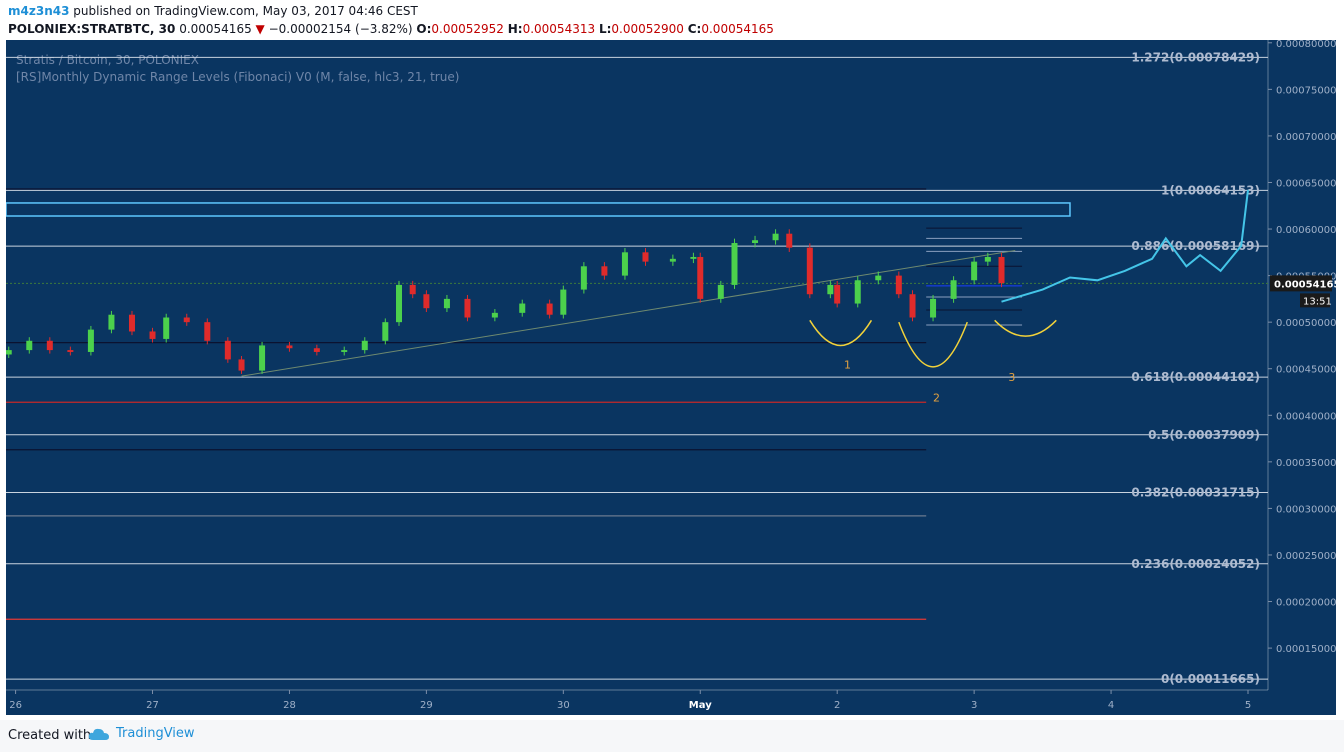 The height and width of the screenshot is (752, 1344). What do you see at coordinates (847, 365) in the screenshot?
I see `pattern-annotation: 1` at bounding box center [847, 365].